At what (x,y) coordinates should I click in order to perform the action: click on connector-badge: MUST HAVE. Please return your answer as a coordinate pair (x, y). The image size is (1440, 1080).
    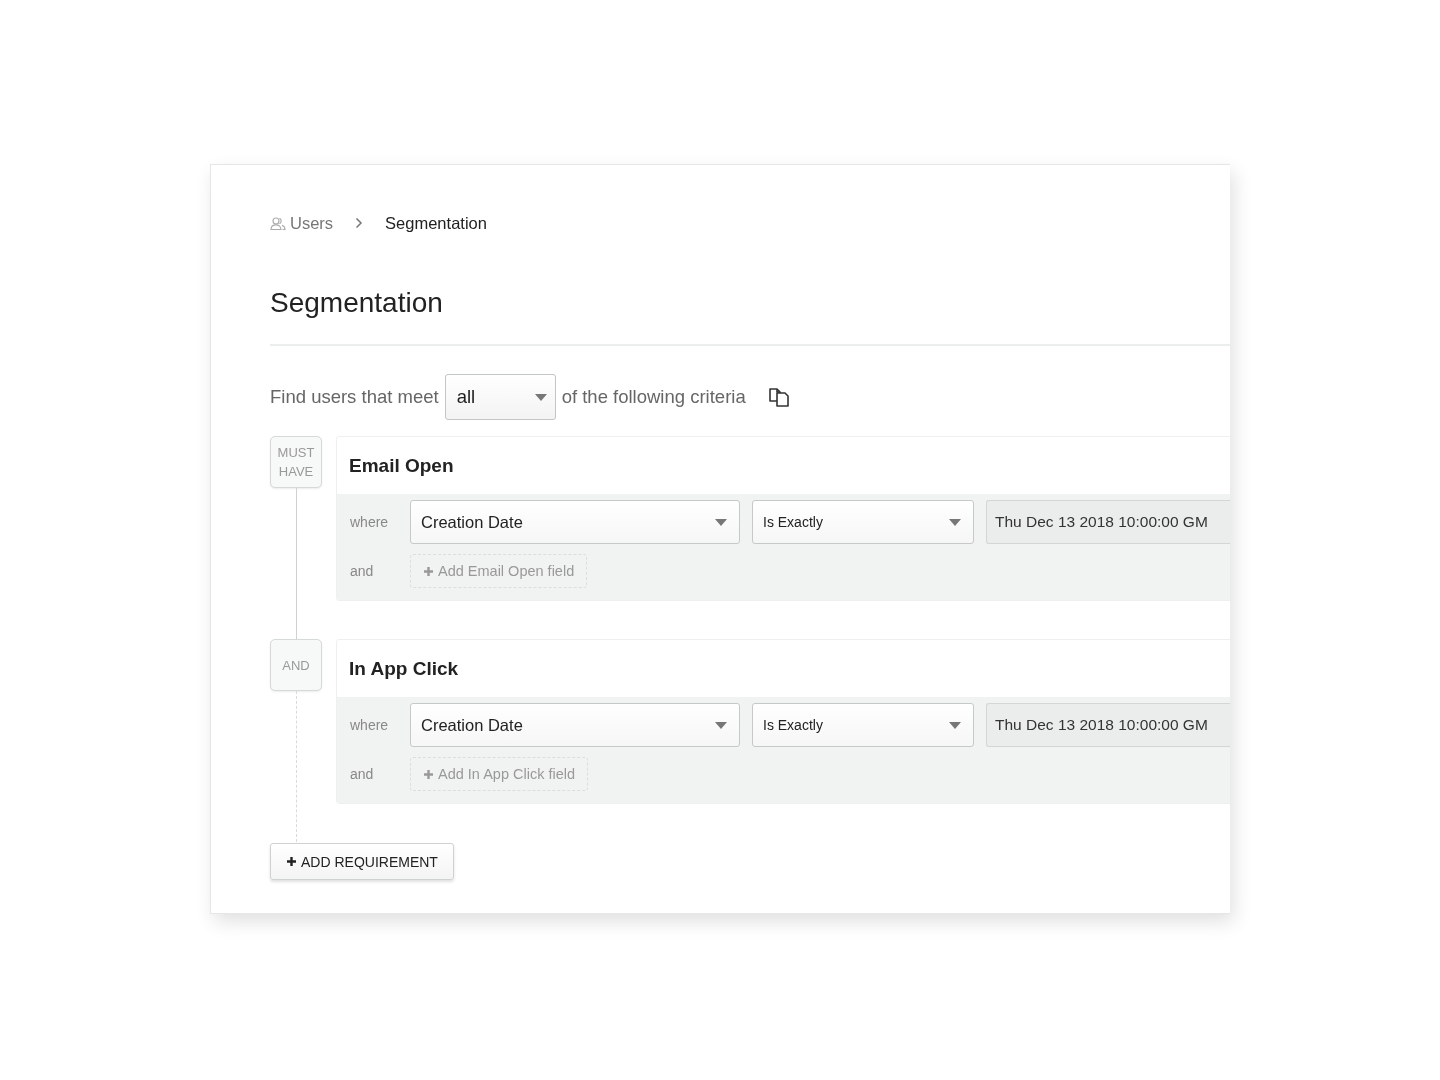
    Looking at the image, I should click on (296, 462).